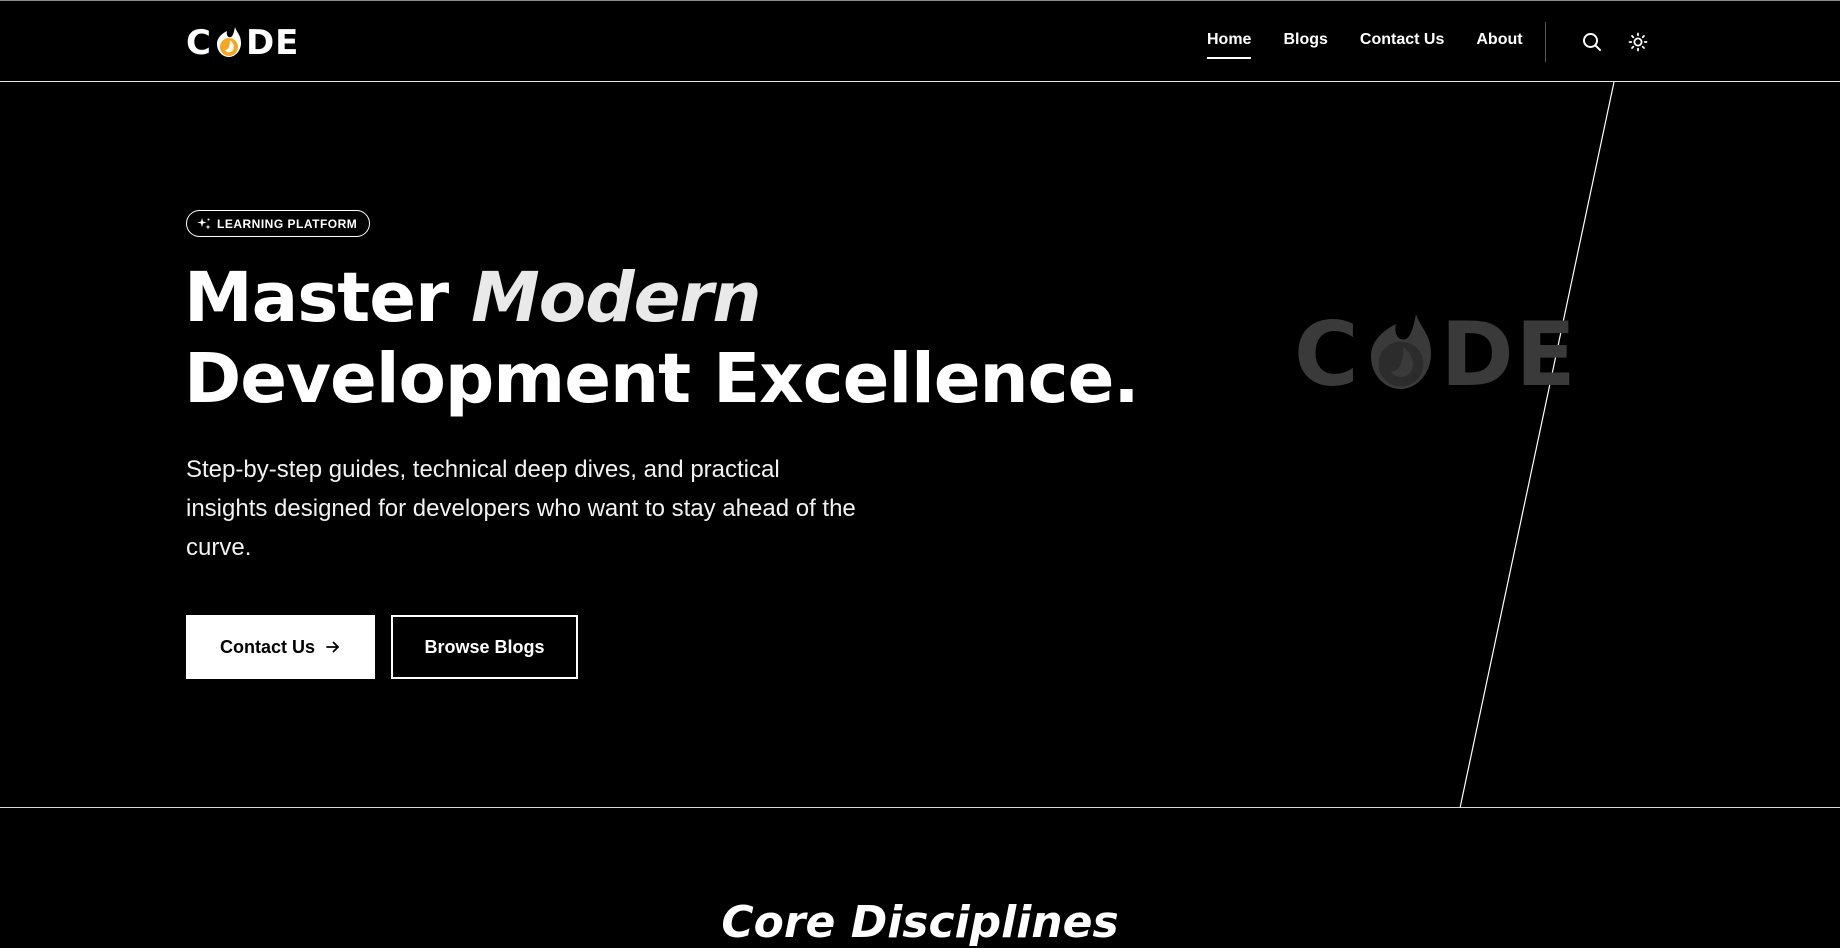 Image resolution: width=1840 pixels, height=948 pixels. What do you see at coordinates (267, 646) in the screenshot?
I see `contact-us-button-label: Contact Us` at bounding box center [267, 646].